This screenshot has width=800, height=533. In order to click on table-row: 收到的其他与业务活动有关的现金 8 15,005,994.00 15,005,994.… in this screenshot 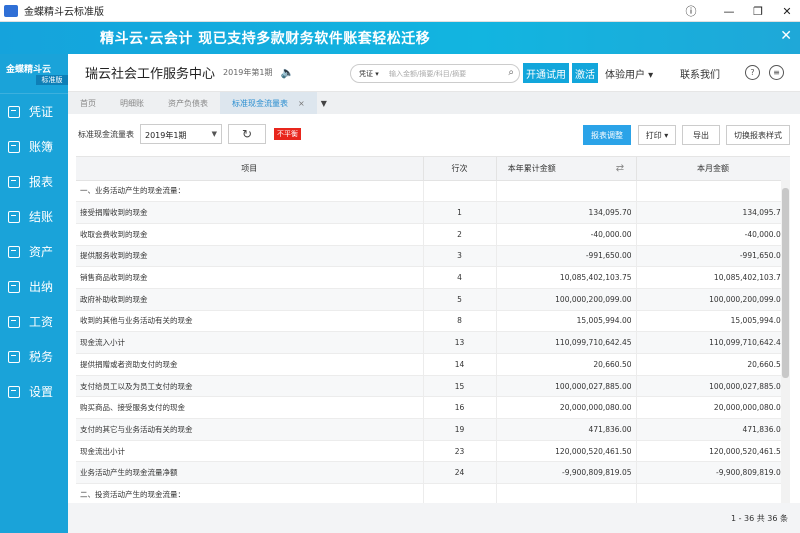, I will do `click(433, 321)`.